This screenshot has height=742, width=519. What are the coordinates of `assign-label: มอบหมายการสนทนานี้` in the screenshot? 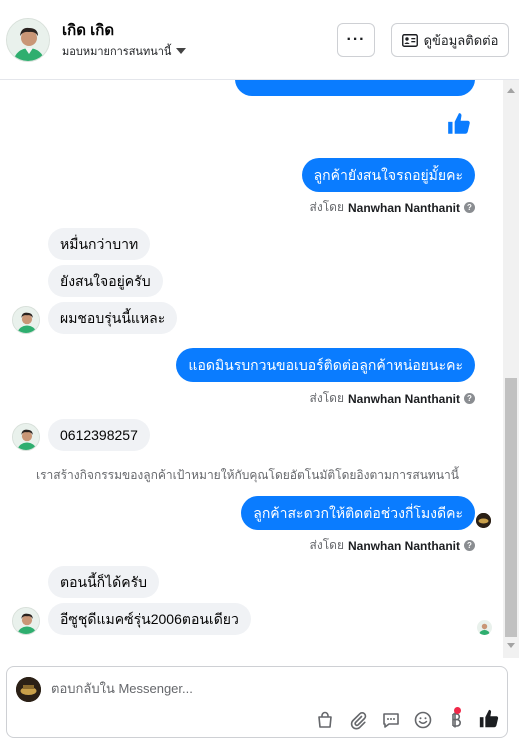 It's located at (117, 52).